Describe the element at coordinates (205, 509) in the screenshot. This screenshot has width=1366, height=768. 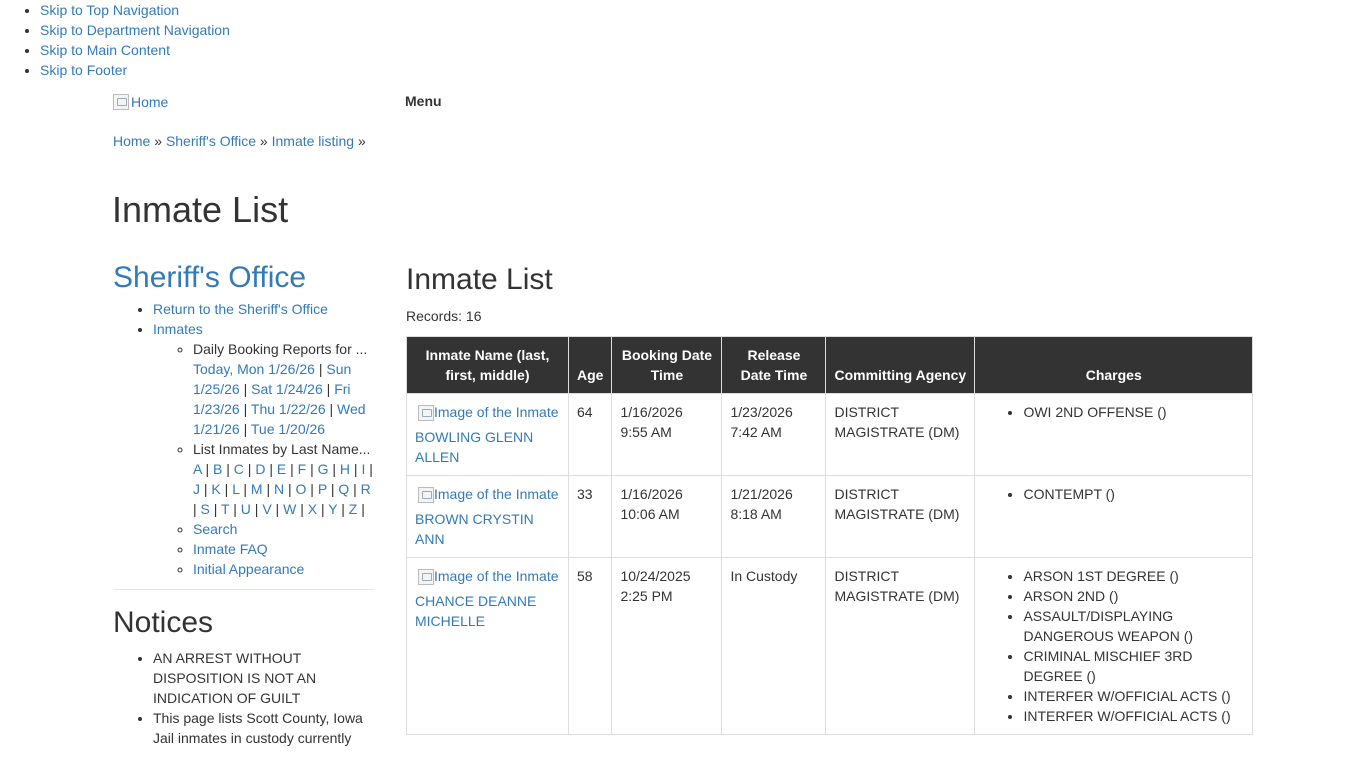
I see `letter-link-s: S` at that location.